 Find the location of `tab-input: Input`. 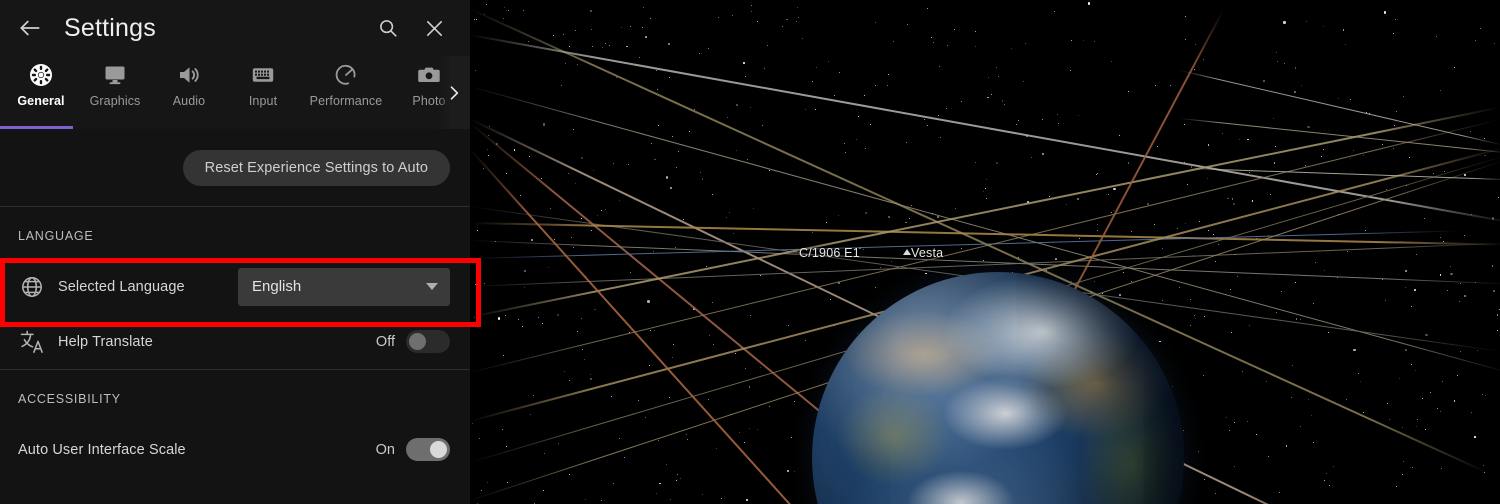

tab-input: Input is located at coordinates (263, 87).